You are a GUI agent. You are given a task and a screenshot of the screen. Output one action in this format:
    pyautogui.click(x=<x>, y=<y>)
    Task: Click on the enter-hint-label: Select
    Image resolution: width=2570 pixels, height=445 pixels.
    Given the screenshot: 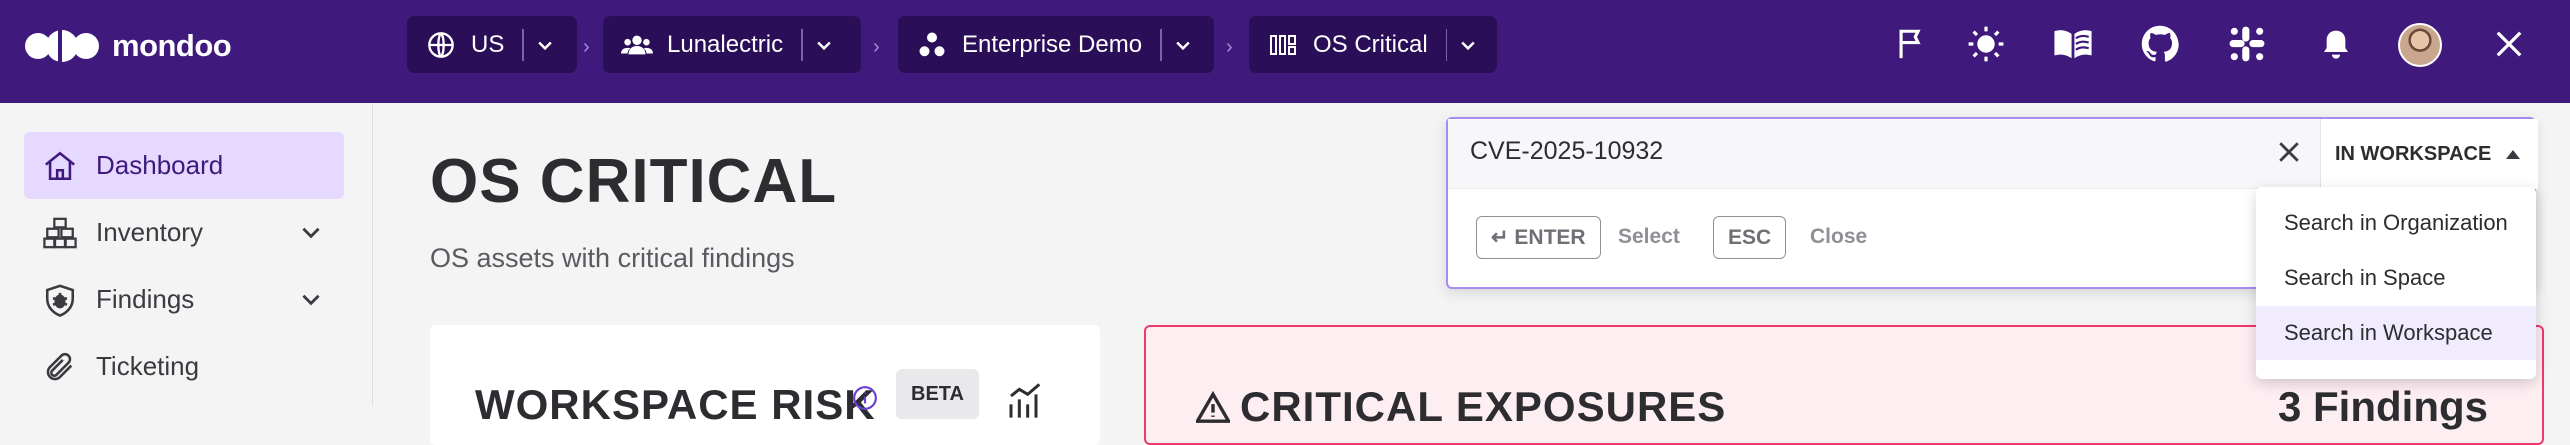 What is the action you would take?
    pyautogui.click(x=1649, y=236)
    